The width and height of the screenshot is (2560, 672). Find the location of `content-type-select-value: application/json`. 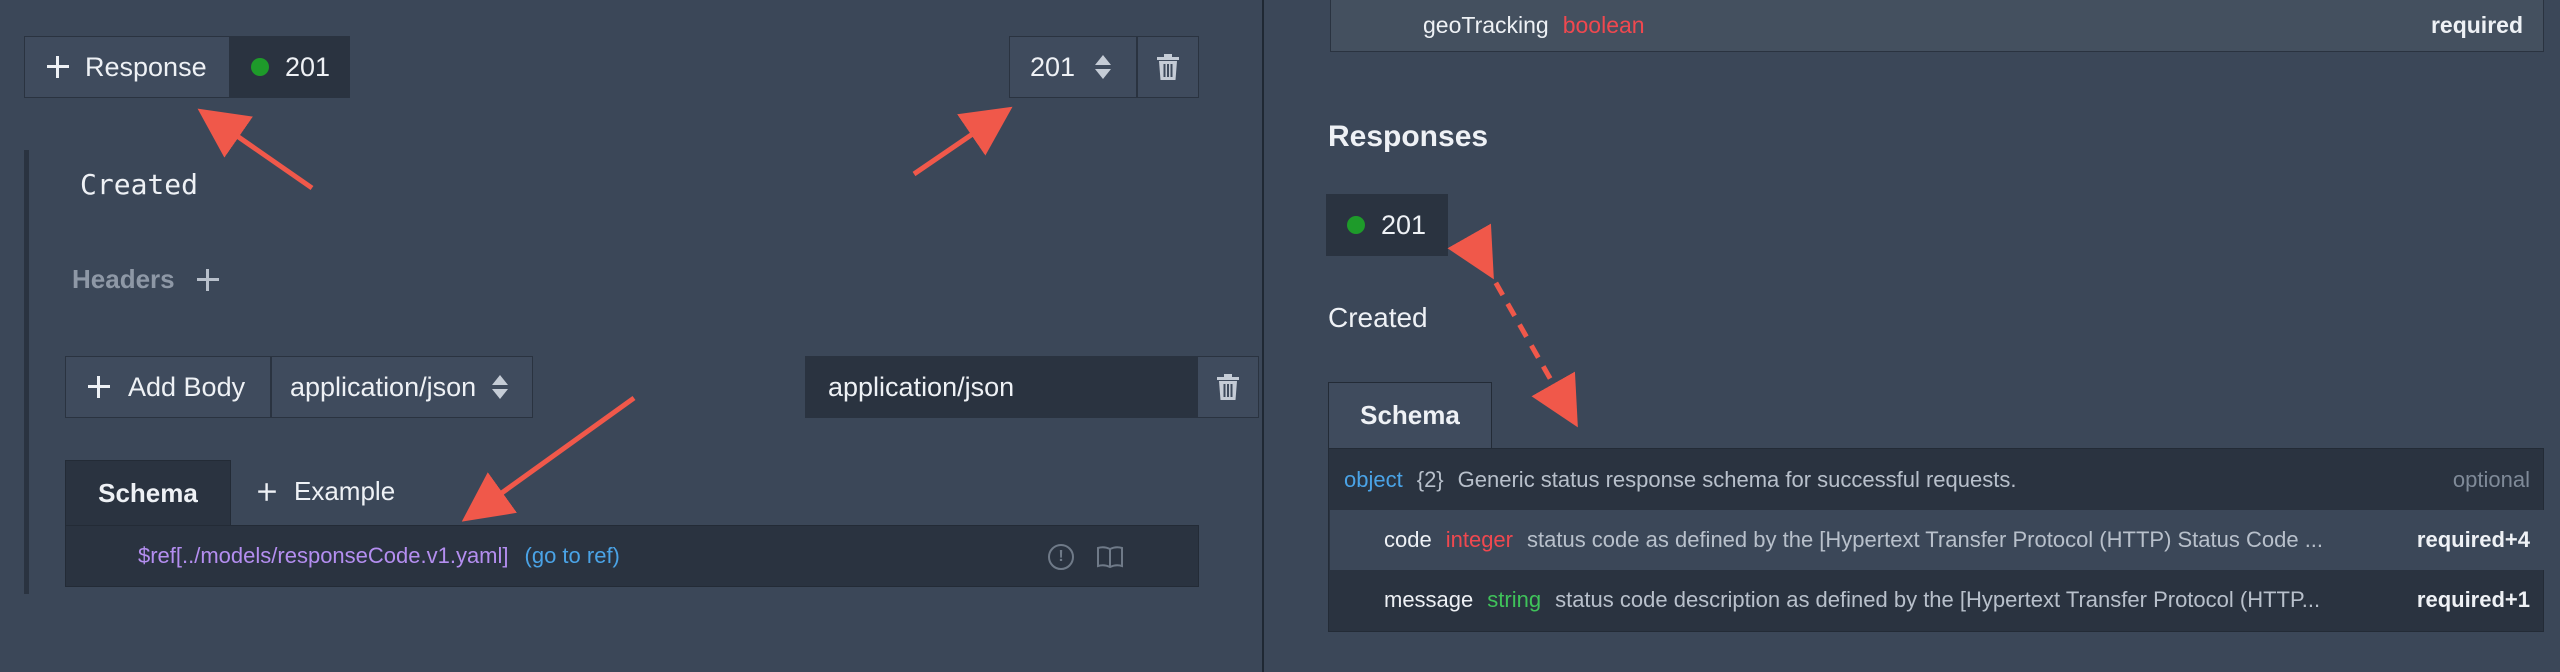

content-type-select-value: application/json is located at coordinates (383, 386).